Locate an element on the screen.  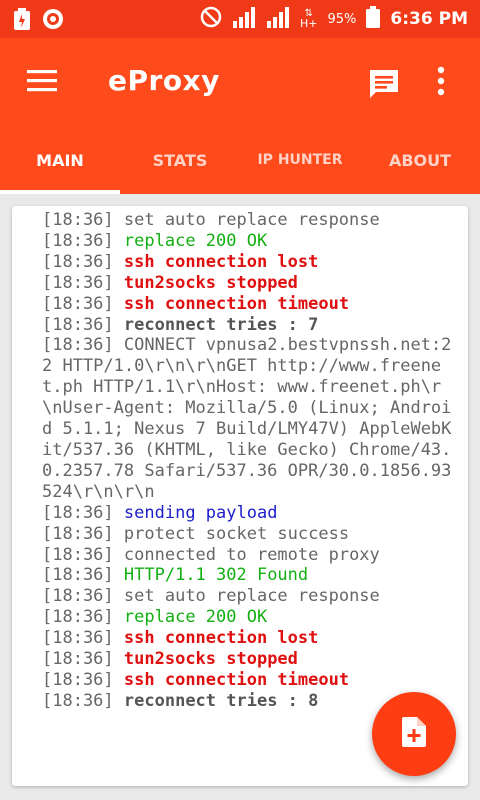
app-title: eProxy is located at coordinates (164, 80).